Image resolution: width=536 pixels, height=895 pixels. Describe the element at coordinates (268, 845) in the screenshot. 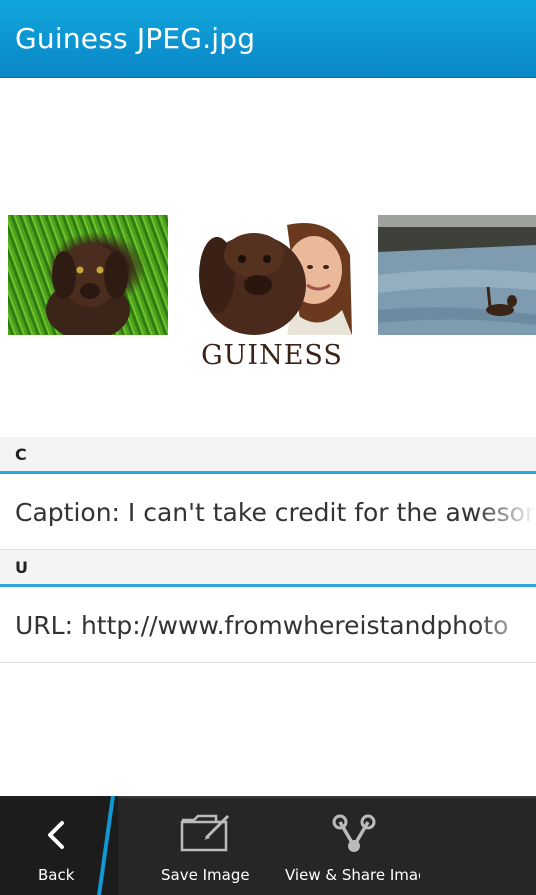

I see `action-bar: Back Save Image View & Share Image` at that location.